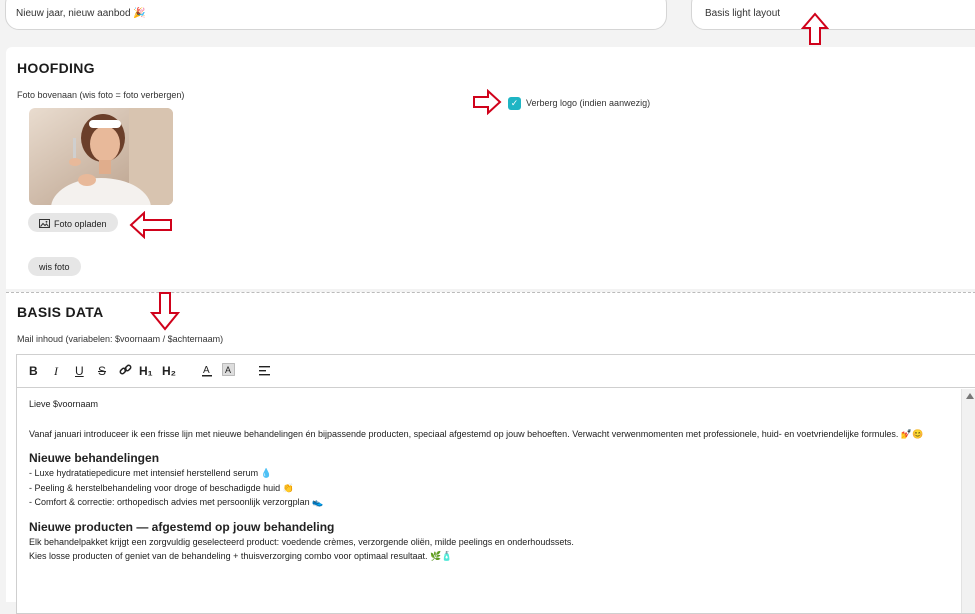 The height and width of the screenshot is (614, 975). What do you see at coordinates (815, 28) in the screenshot?
I see `annotation-arrow-up` at bounding box center [815, 28].